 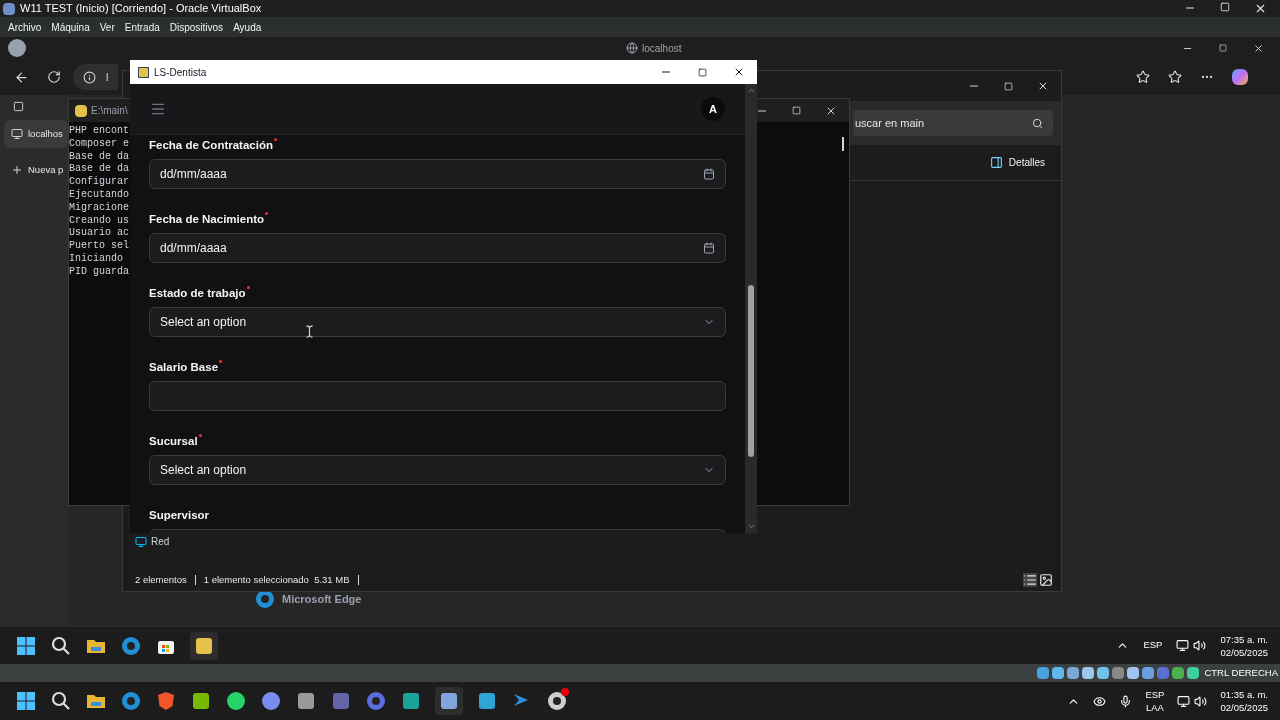 What do you see at coordinates (180, 72) in the screenshot?
I see `window-title: LS-Dentista` at bounding box center [180, 72].